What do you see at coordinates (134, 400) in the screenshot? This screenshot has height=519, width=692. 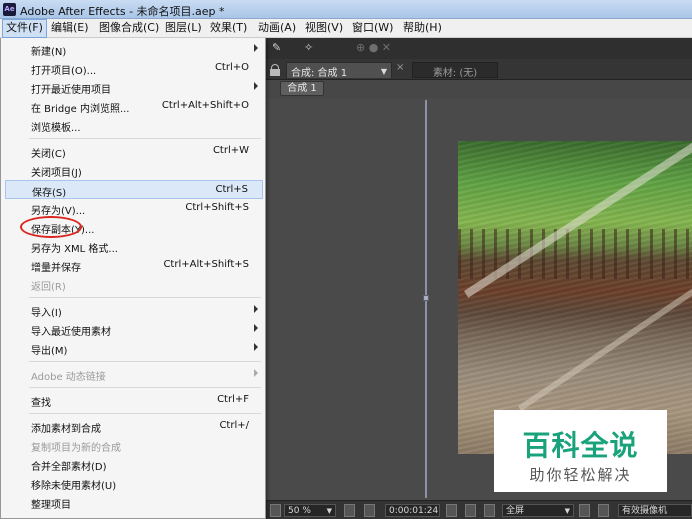 I see `menu-item-find: 查找 Ctrl+F` at bounding box center [134, 400].